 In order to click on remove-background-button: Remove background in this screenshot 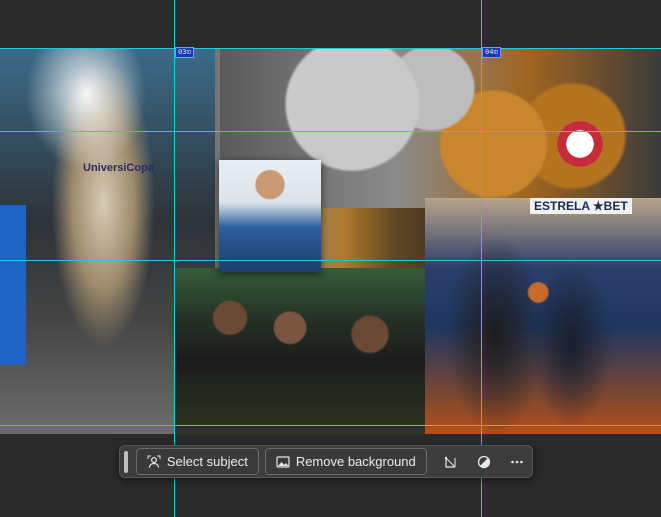, I will do `click(345, 461)`.